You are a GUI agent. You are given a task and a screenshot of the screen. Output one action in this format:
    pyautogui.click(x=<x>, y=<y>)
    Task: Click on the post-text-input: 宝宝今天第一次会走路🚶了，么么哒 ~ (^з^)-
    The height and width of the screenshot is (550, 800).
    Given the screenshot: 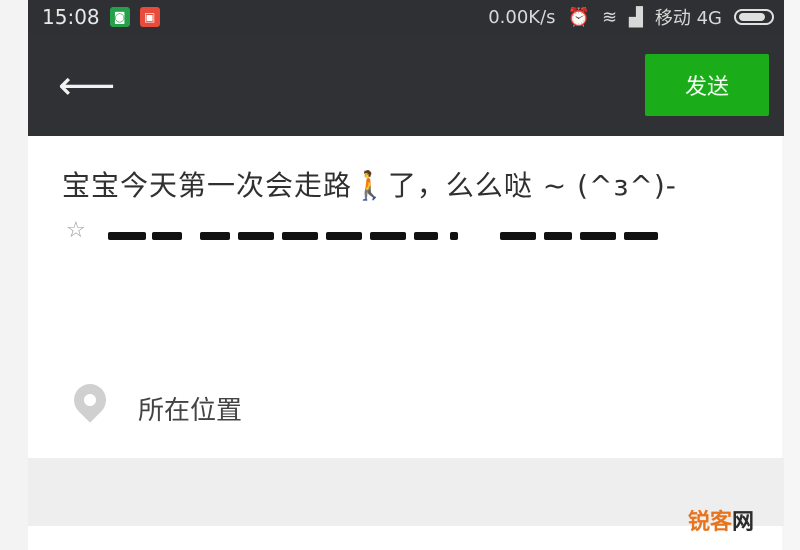 What is the action you would take?
    pyautogui.click(x=412, y=186)
    